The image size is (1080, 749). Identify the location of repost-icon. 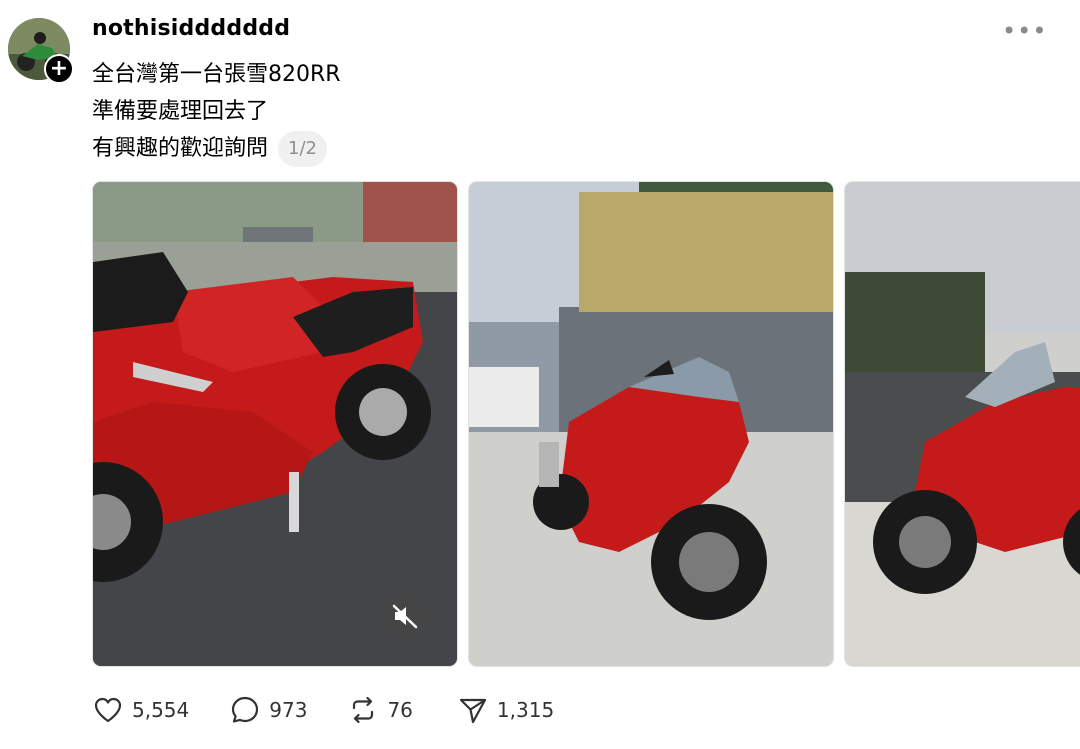
(363, 710).